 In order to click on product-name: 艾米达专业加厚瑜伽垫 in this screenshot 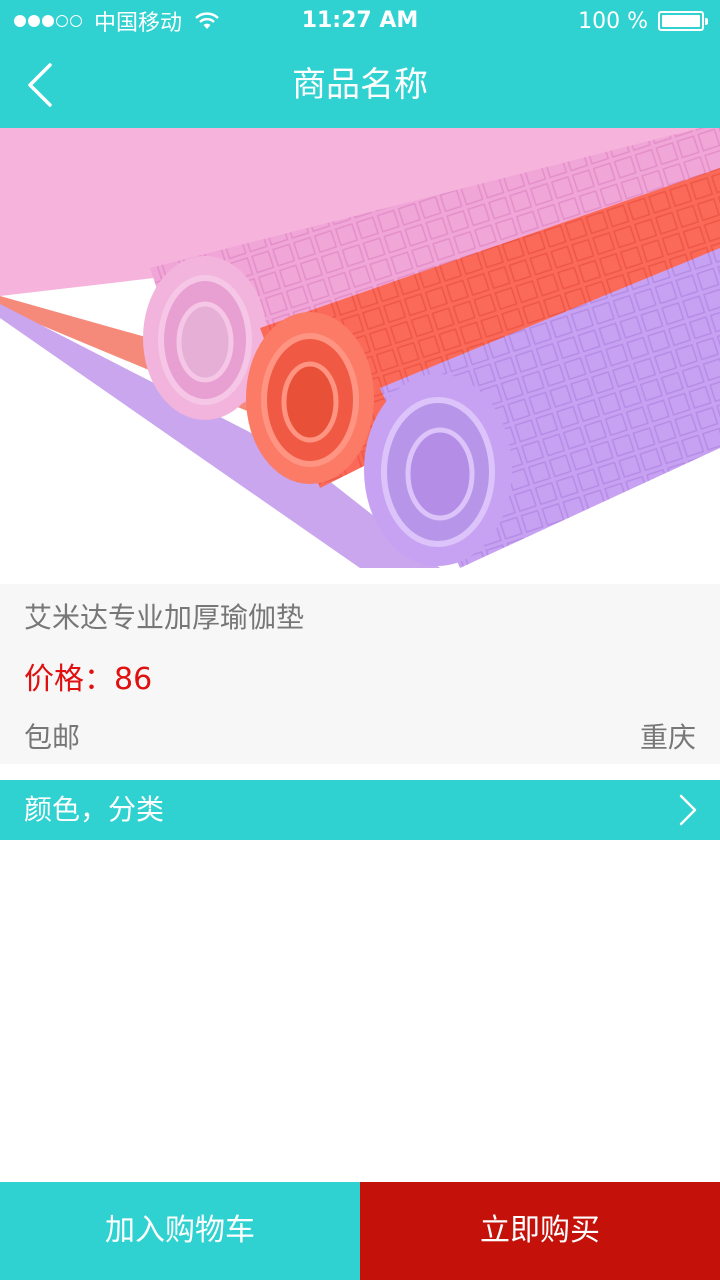, I will do `click(164, 617)`.